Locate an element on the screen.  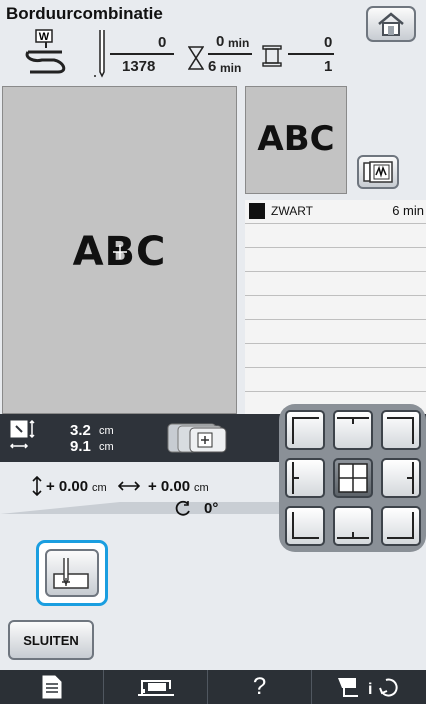
home-button is located at coordinates (391, 24).